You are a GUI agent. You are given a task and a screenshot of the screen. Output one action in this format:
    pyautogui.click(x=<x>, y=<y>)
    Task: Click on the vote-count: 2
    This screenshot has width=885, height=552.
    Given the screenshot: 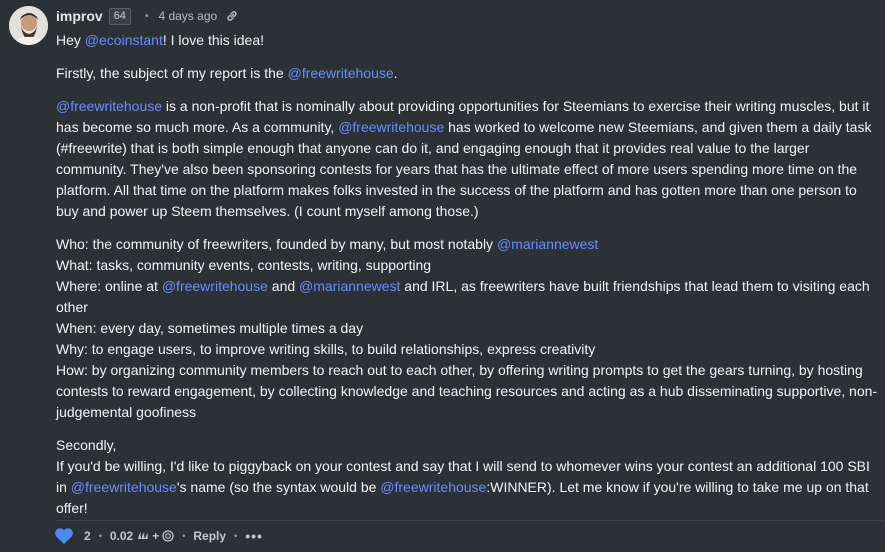 What is the action you would take?
    pyautogui.click(x=87, y=536)
    